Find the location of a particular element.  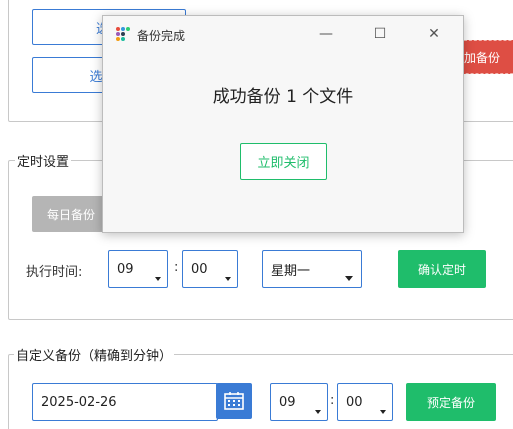

add-backup-button: 加备份 is located at coordinates (485, 57).